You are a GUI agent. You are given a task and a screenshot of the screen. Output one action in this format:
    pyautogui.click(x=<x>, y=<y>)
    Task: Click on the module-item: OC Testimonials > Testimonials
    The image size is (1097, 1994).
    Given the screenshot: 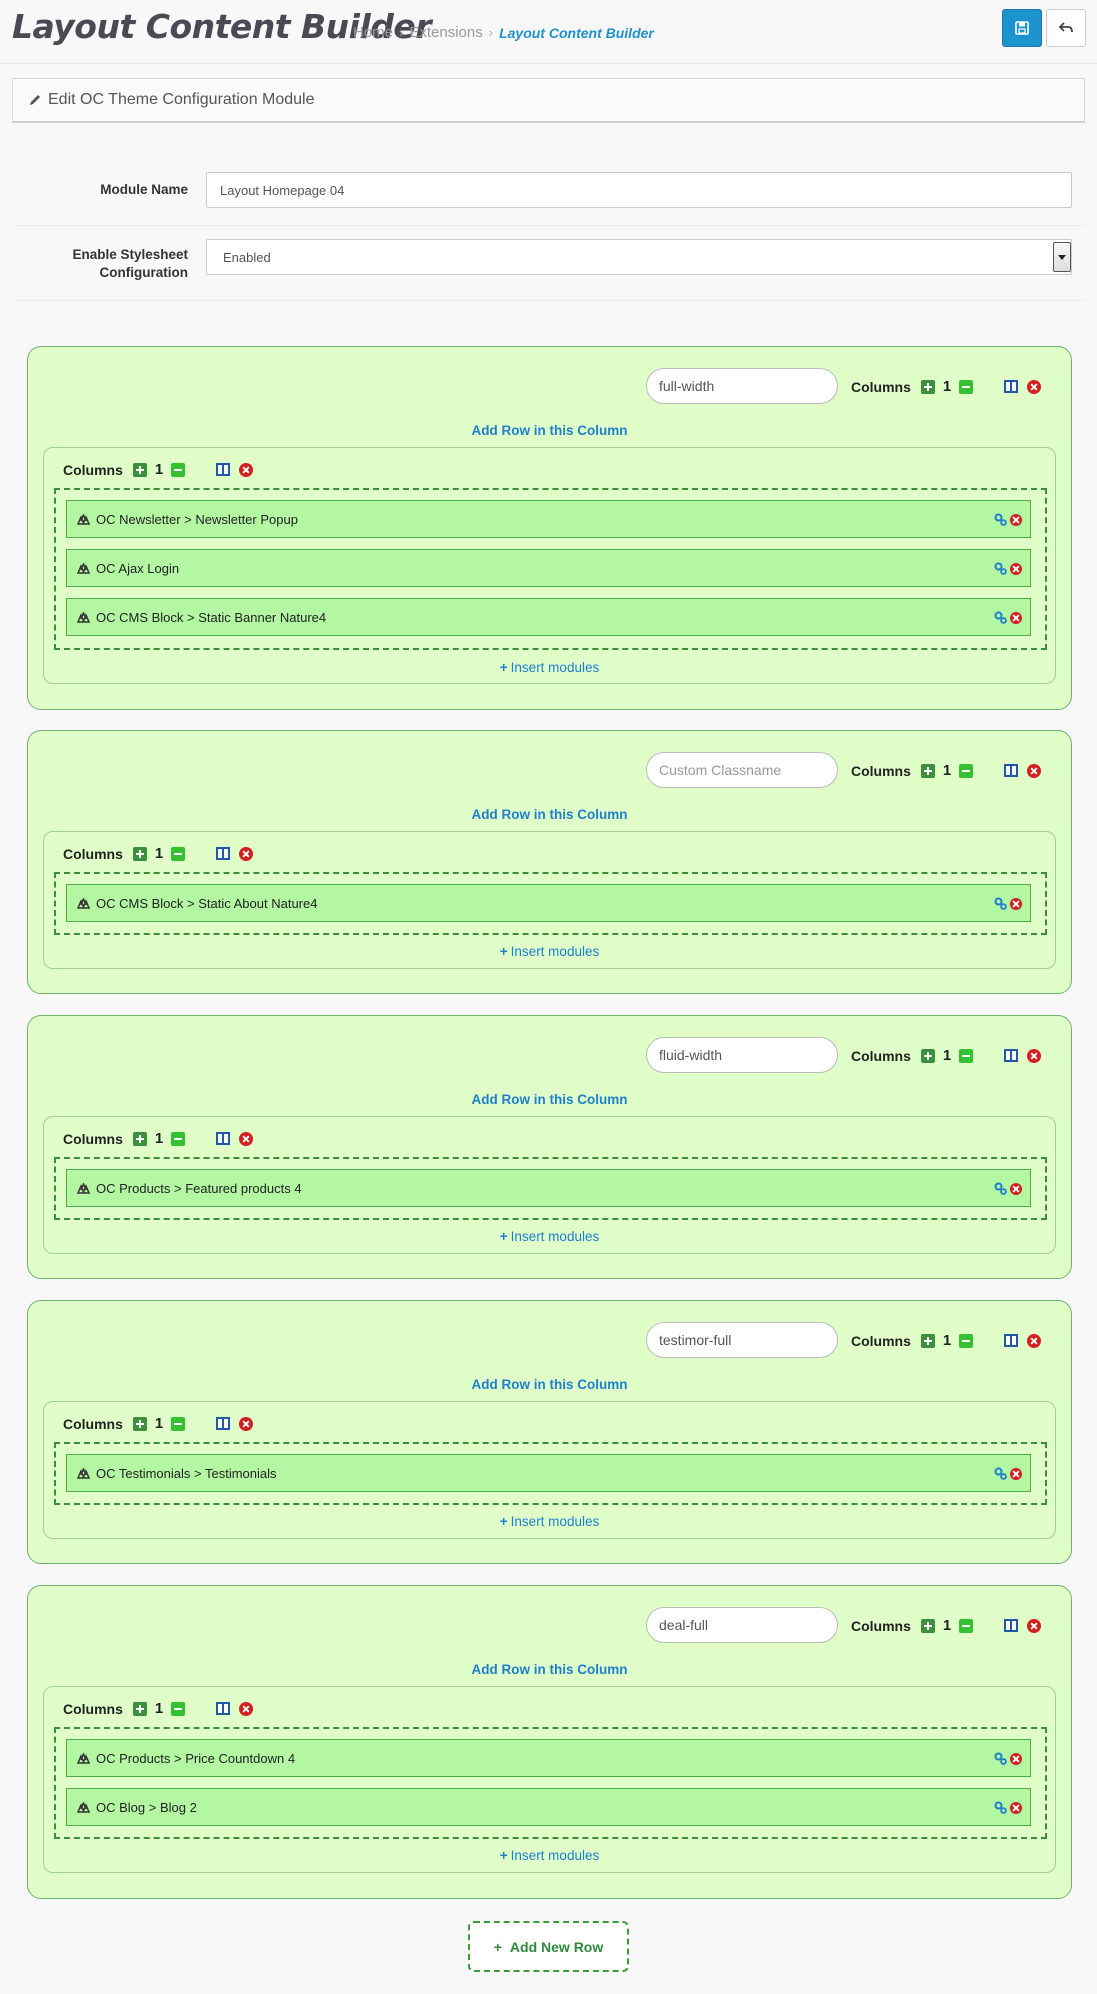 What is the action you would take?
    pyautogui.click(x=548, y=1473)
    